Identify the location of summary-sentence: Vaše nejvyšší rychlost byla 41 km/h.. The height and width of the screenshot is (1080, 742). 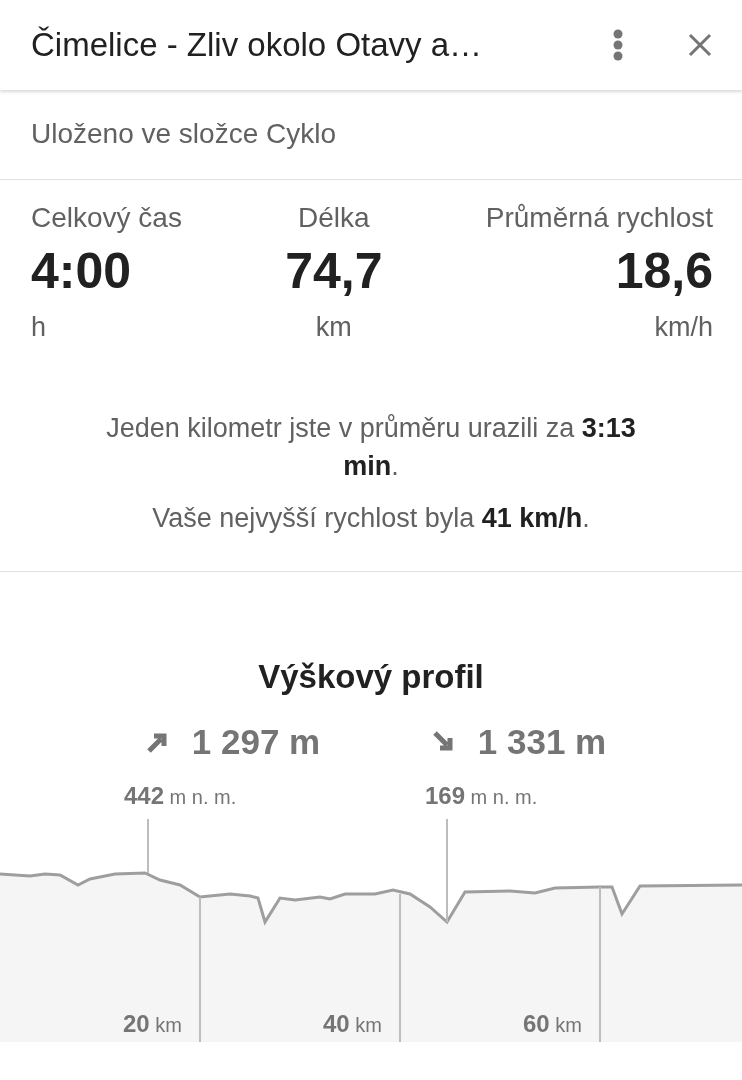
(371, 518).